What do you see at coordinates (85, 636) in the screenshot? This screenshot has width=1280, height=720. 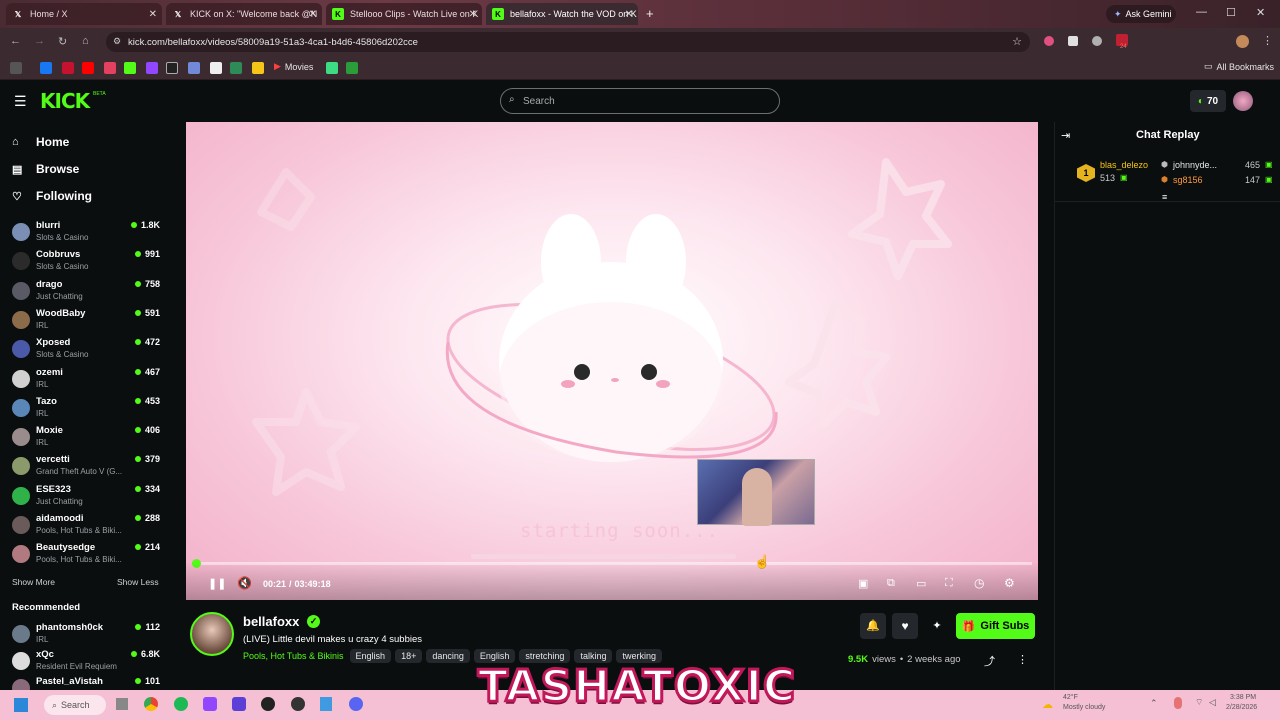 I see `sidebar-channel: phantomsh0ck IRL 112` at bounding box center [85, 636].